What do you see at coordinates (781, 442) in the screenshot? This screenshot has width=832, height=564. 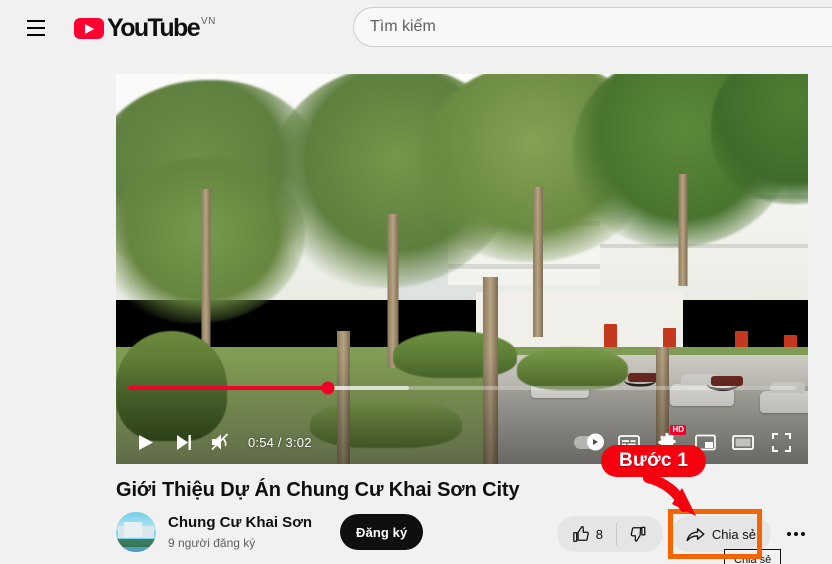 I see `fullscreen-button` at bounding box center [781, 442].